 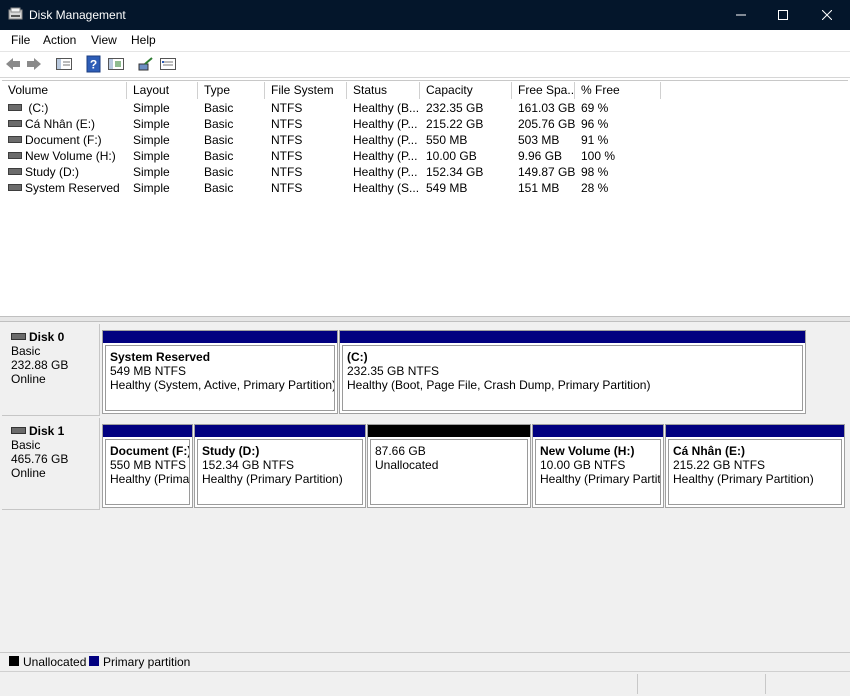 I want to click on column-capacity: Capacity, so click(x=466, y=90).